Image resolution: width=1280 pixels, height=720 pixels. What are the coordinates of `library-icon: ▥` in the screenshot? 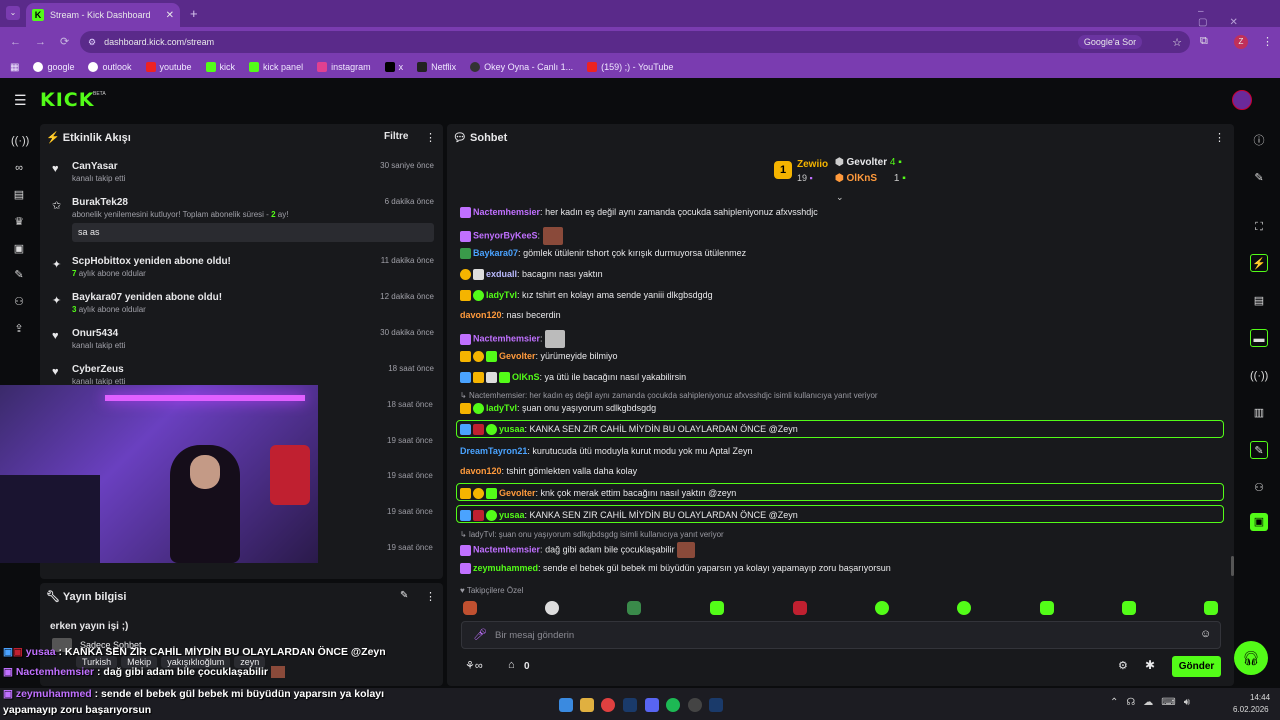 It's located at (1259, 413).